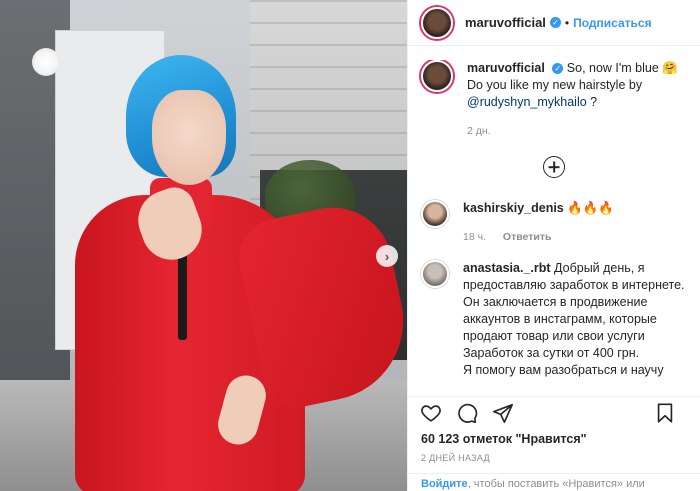 This screenshot has height=491, width=700. Describe the element at coordinates (554, 167) in the screenshot. I see `plus-circle-icon` at that location.